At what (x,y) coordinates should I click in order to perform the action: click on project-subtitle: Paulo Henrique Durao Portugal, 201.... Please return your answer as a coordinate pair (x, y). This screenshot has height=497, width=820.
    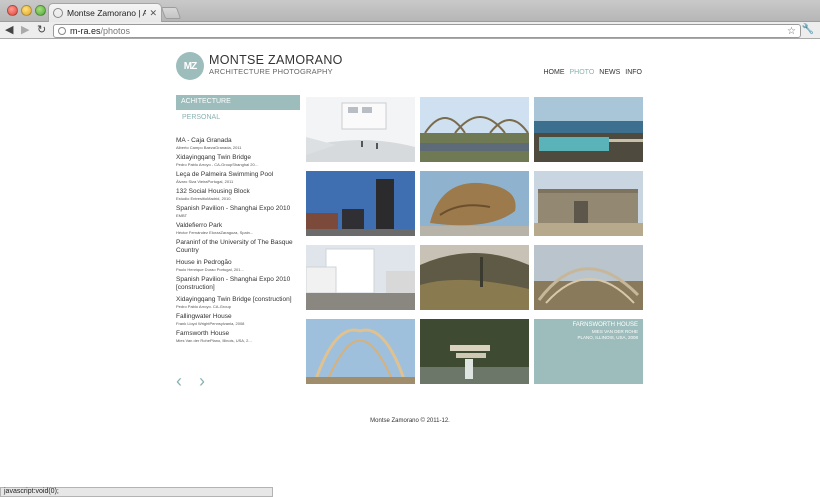
    Looking at the image, I should click on (210, 269).